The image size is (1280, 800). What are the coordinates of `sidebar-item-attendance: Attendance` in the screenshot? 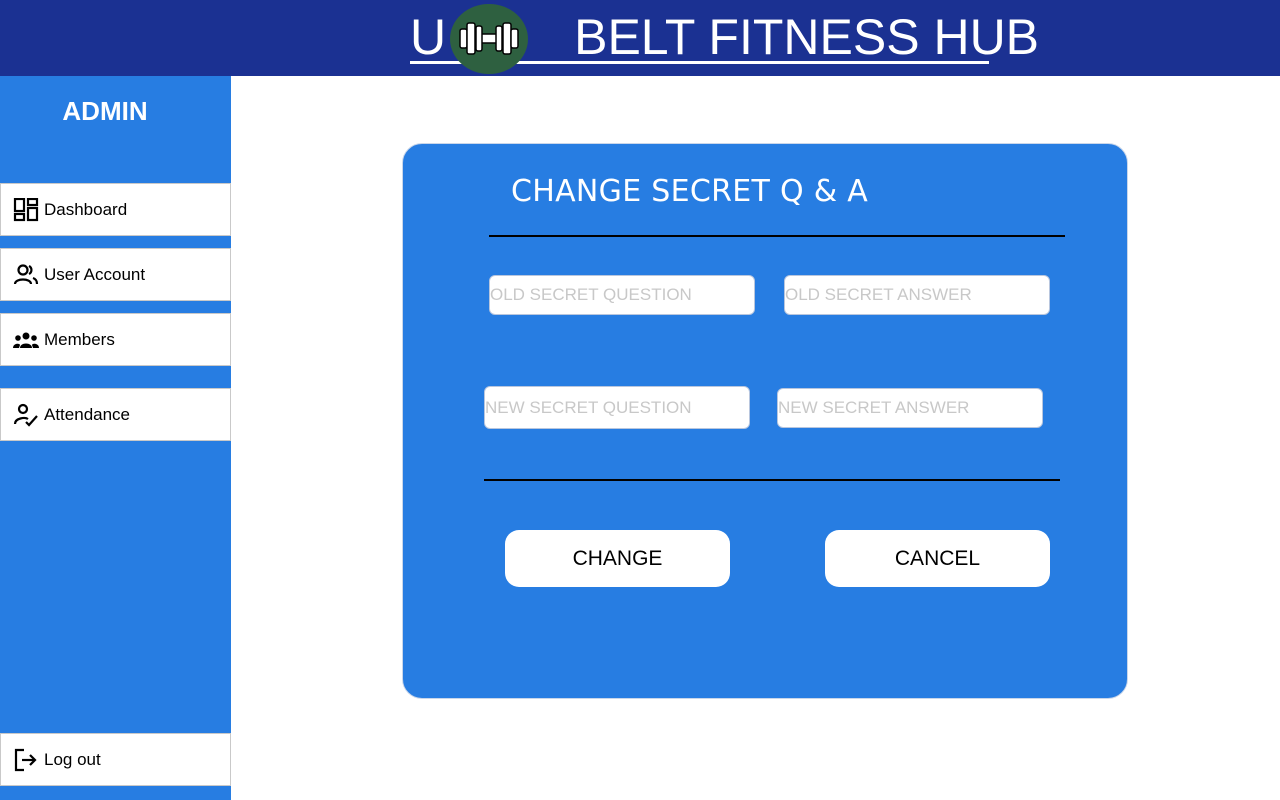 It's located at (115, 414).